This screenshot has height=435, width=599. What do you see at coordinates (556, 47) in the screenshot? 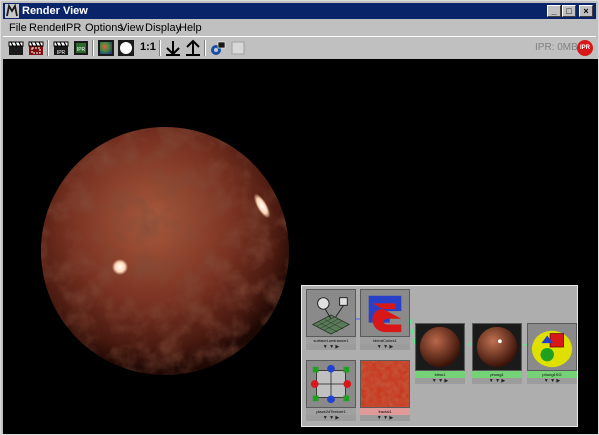
I see `ipr-memory-status: IPR: 0MB` at bounding box center [556, 47].